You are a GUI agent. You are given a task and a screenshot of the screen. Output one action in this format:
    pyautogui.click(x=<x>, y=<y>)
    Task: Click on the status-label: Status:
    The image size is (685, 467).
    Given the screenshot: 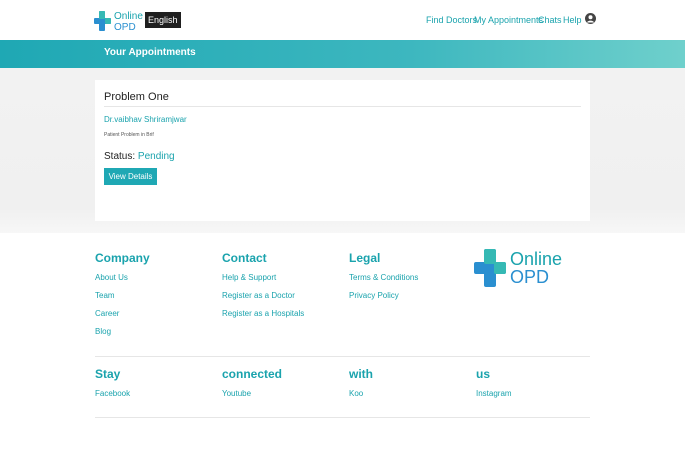 What is the action you would take?
    pyautogui.click(x=120, y=156)
    